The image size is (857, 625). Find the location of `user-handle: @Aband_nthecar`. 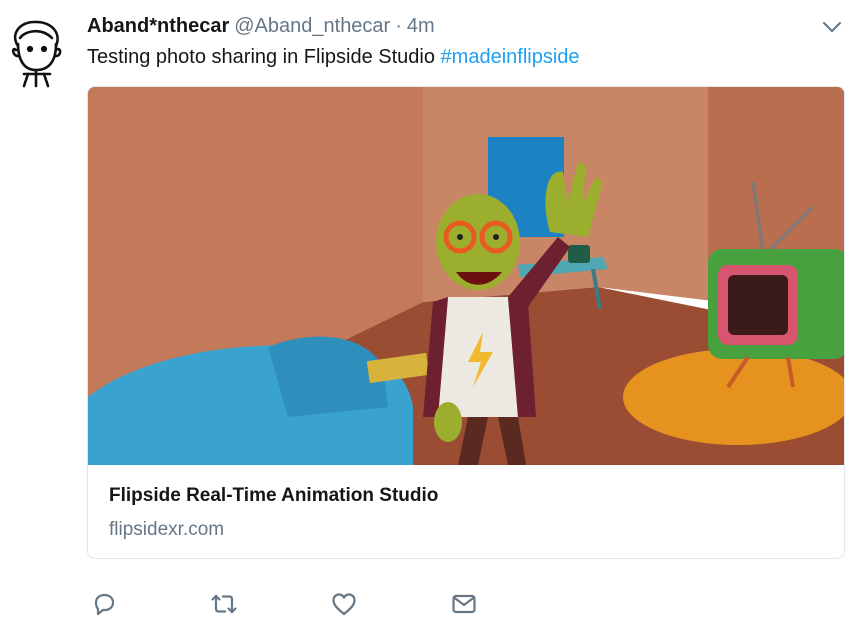

user-handle: @Aband_nthecar is located at coordinates (312, 26).